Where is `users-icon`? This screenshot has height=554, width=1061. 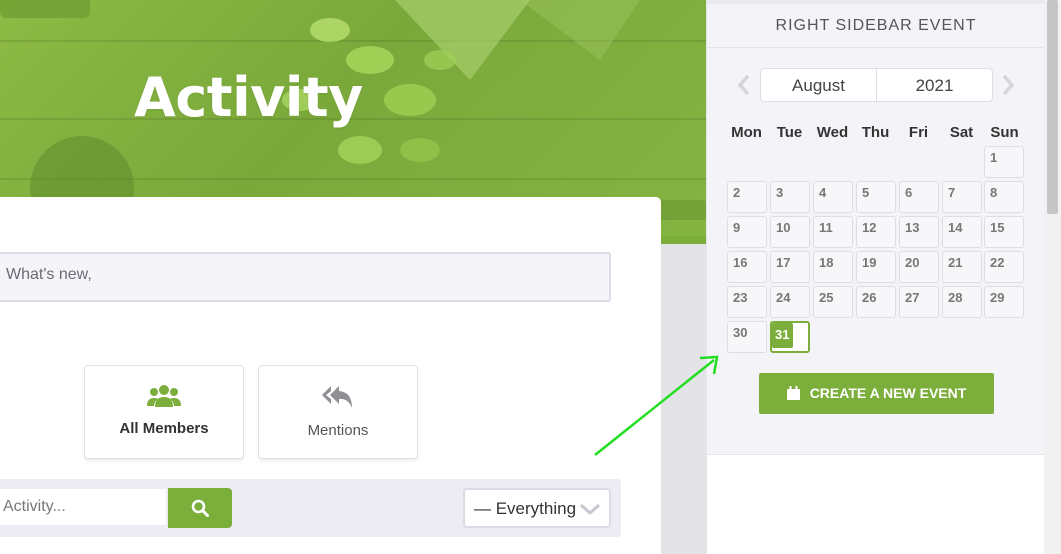
users-icon is located at coordinates (164, 396).